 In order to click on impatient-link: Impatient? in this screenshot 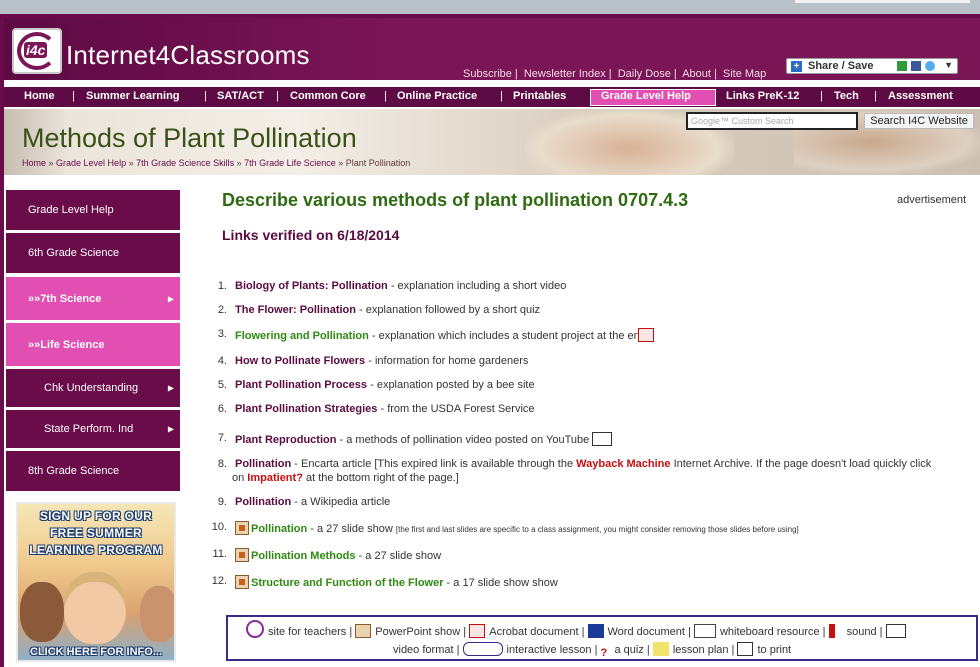, I will do `click(275, 478)`.